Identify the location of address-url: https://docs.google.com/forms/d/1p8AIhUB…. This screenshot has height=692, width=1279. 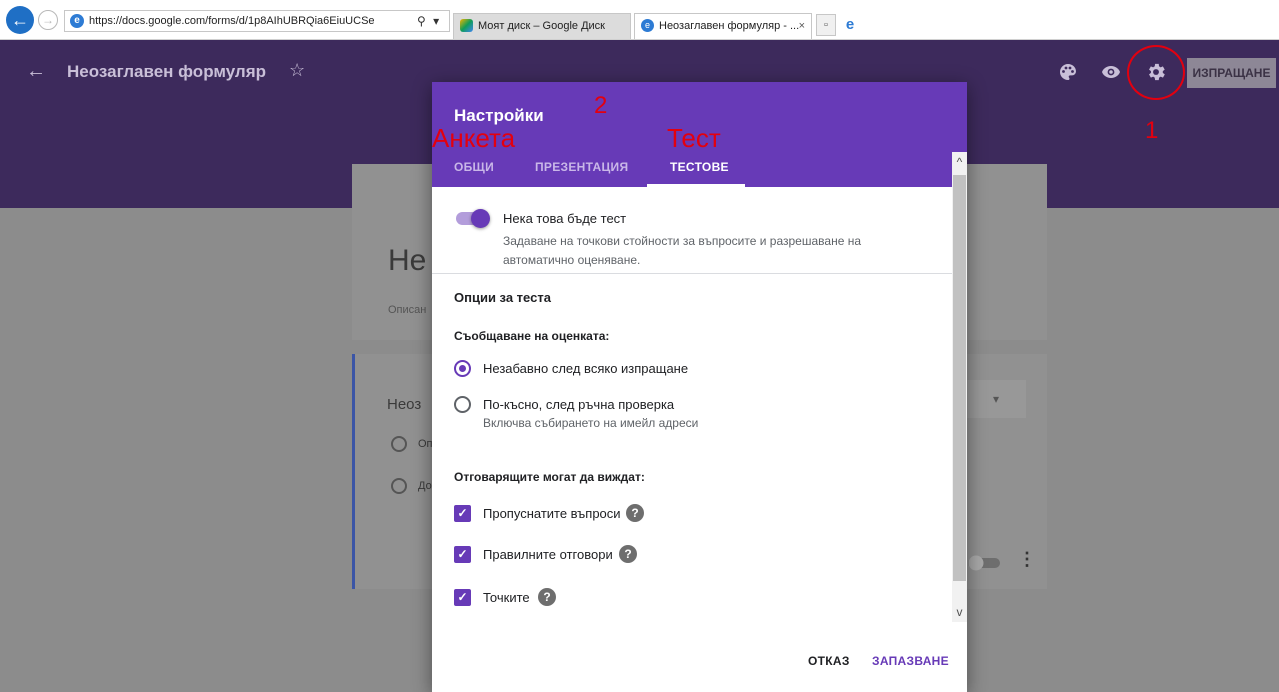
(232, 21).